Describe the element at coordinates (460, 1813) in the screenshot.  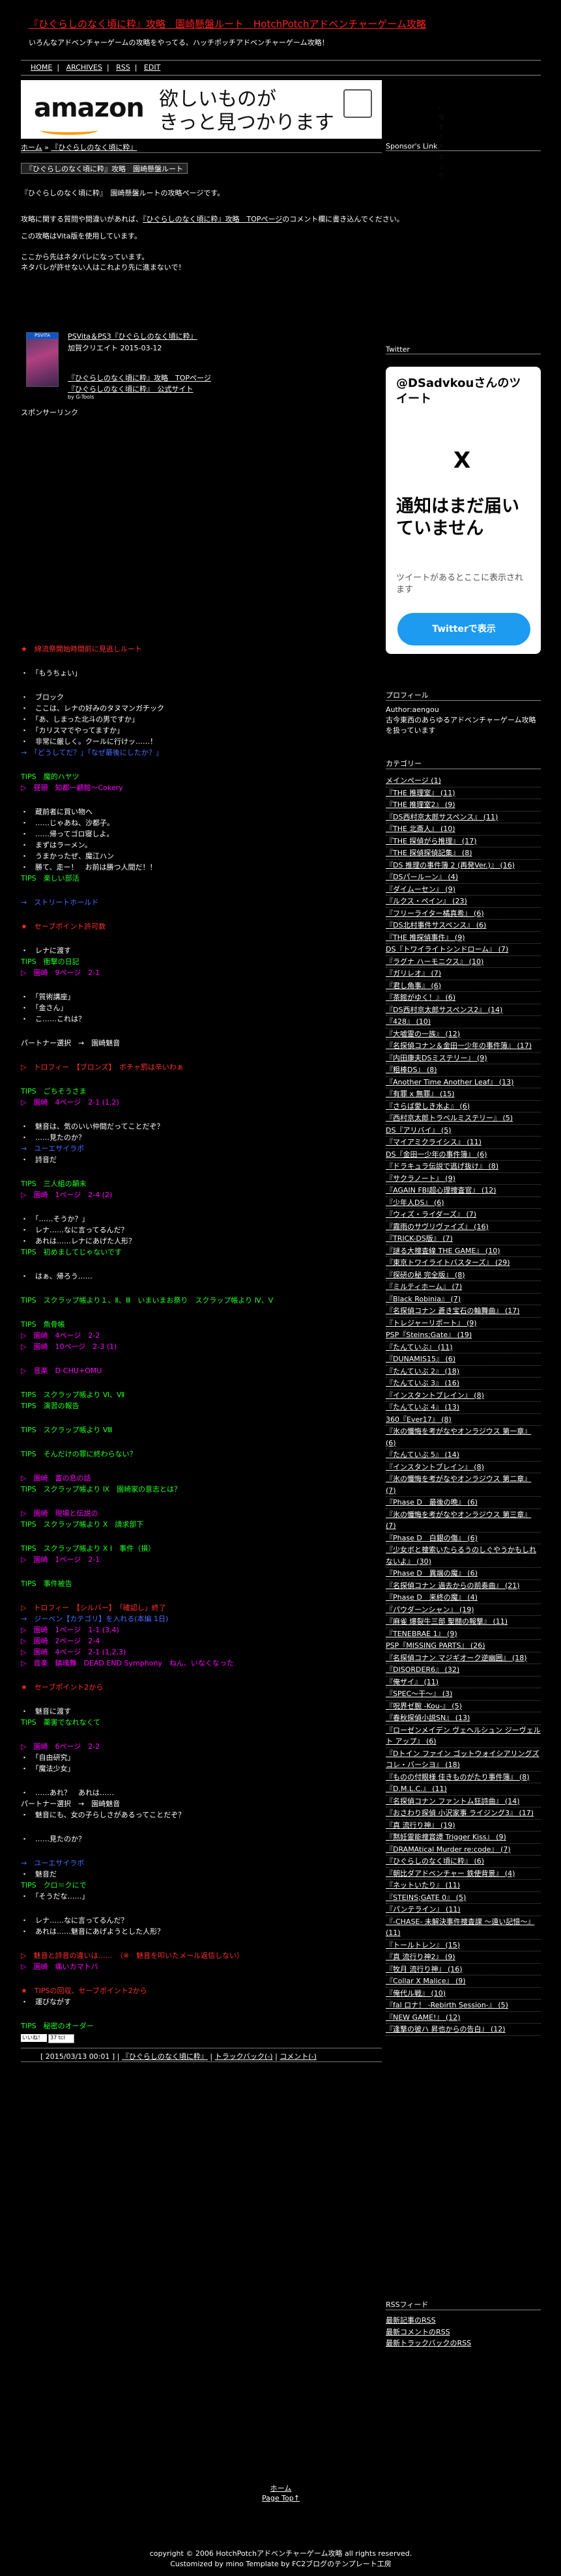
I see `category-link: 『おさわり探偵 小沢家事 ライジング3』 (17)` at that location.